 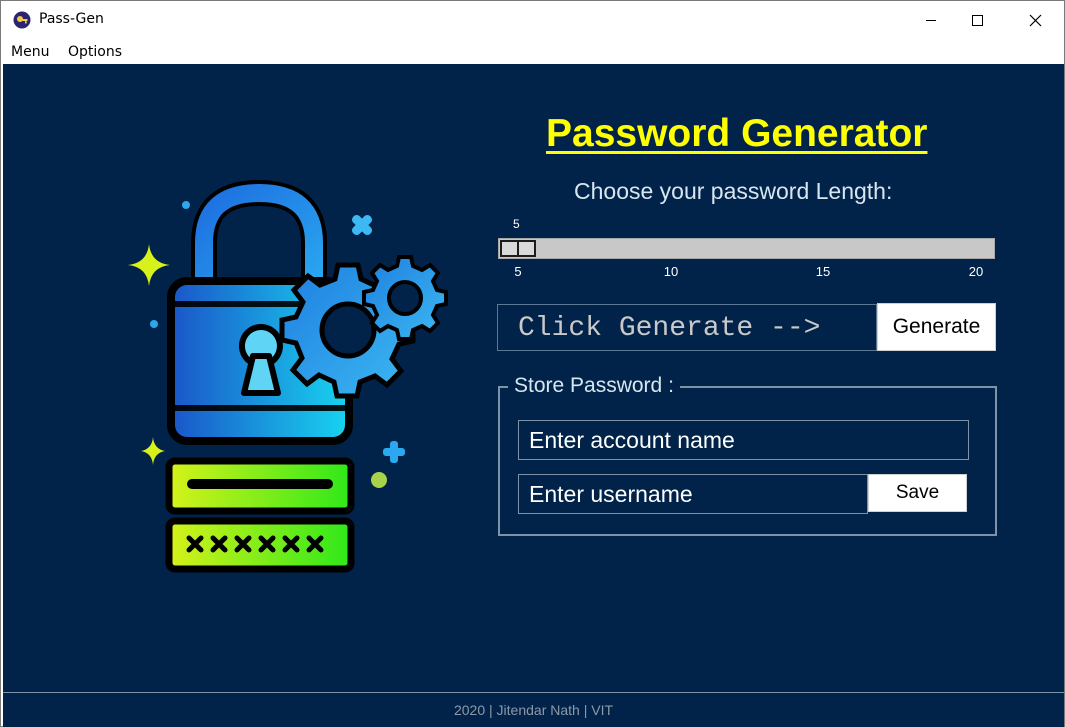 What do you see at coordinates (671, 271) in the screenshot?
I see `slider-tick-label: 10` at bounding box center [671, 271].